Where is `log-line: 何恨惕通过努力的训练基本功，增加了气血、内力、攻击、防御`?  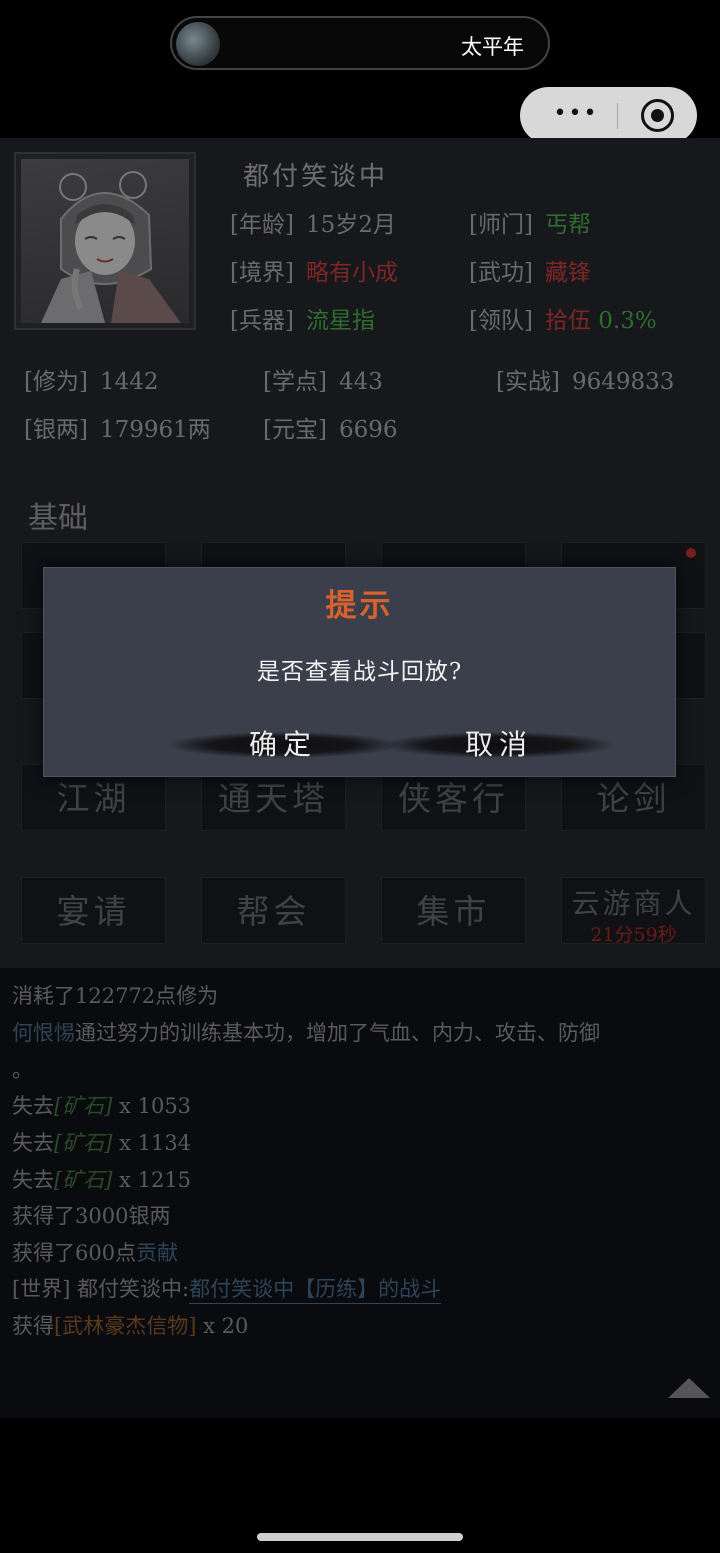 log-line: 何恨惕通过努力的训练基本功，增加了气血、内力、攻击、防御 is located at coordinates (306, 1032).